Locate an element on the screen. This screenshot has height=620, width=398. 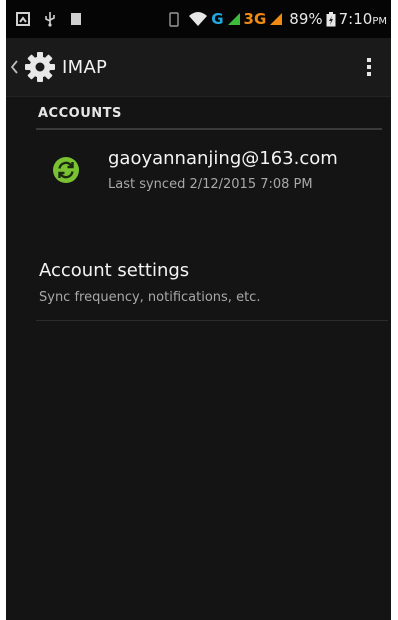
signal-icon-sim2 is located at coordinates (276, 19).